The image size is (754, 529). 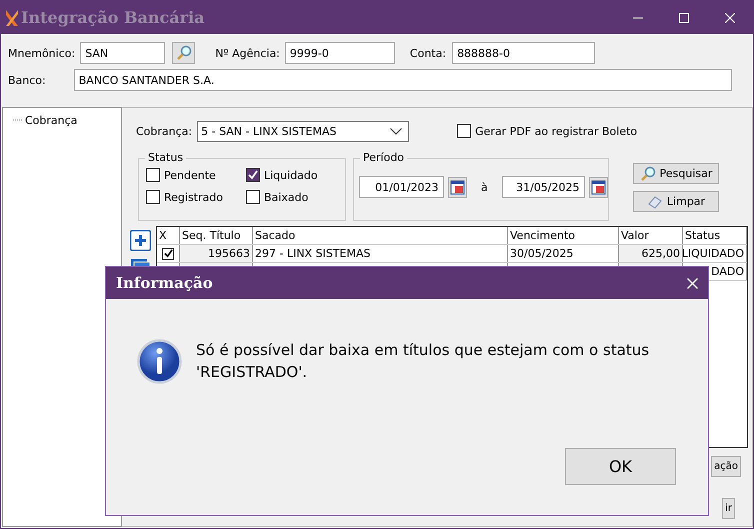 What do you see at coordinates (12, 17) in the screenshot?
I see `app-logo-icon` at bounding box center [12, 17].